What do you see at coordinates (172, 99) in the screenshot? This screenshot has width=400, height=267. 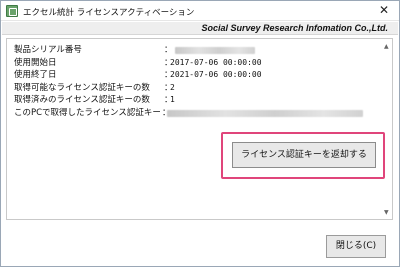 I see `acquired-keys-value: 1` at bounding box center [172, 99].